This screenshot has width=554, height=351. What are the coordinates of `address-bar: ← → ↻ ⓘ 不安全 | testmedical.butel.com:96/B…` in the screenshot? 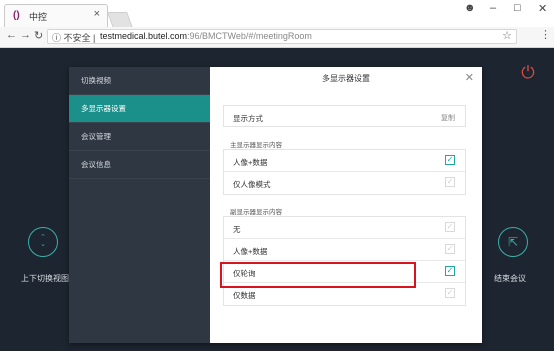 It's located at (277, 37).